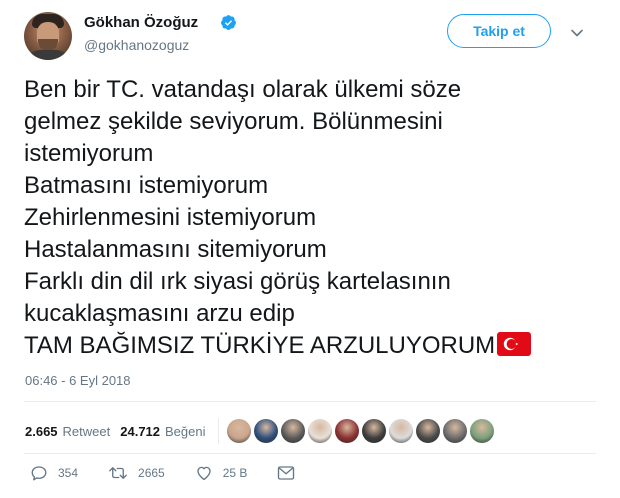 This screenshot has height=498, width=620. Describe the element at coordinates (182, 473) in the screenshot. I see `tweet-actions: 354 2665 25 B` at that location.